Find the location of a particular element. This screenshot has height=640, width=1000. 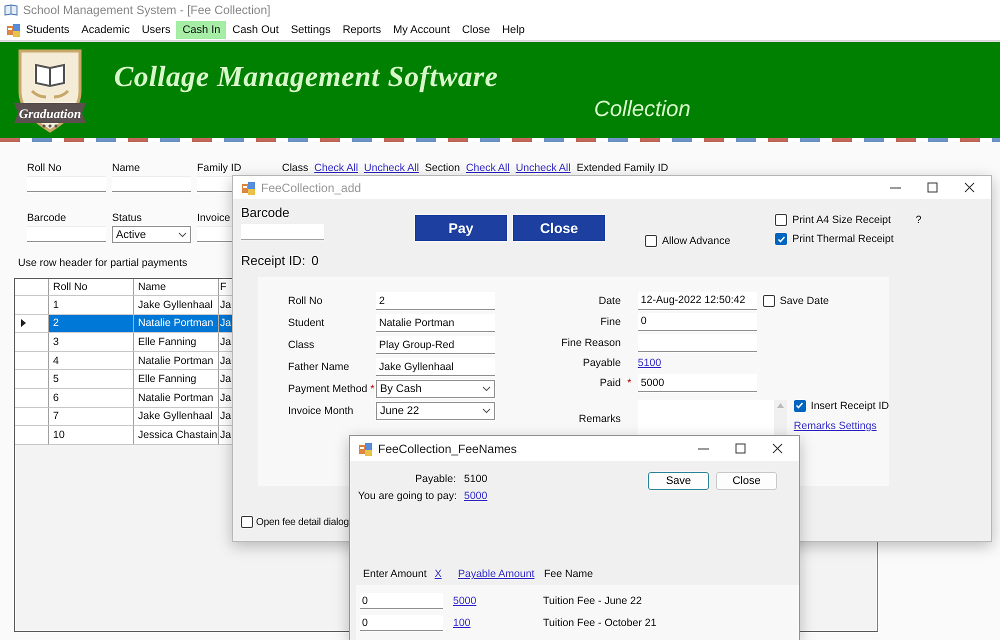

field-label: Section is located at coordinates (442, 168).